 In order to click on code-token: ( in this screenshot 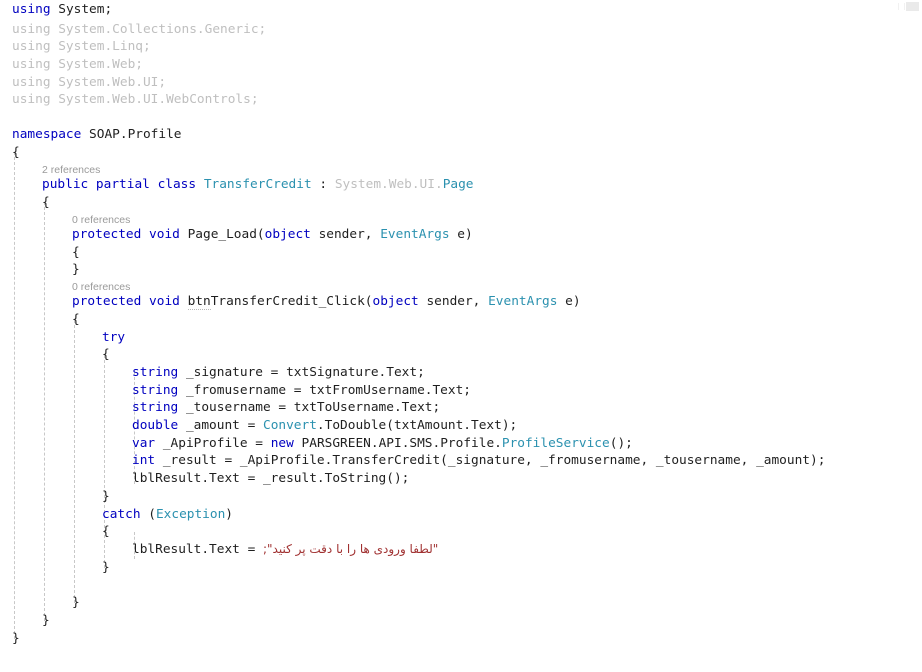, I will do `click(148, 514)`.